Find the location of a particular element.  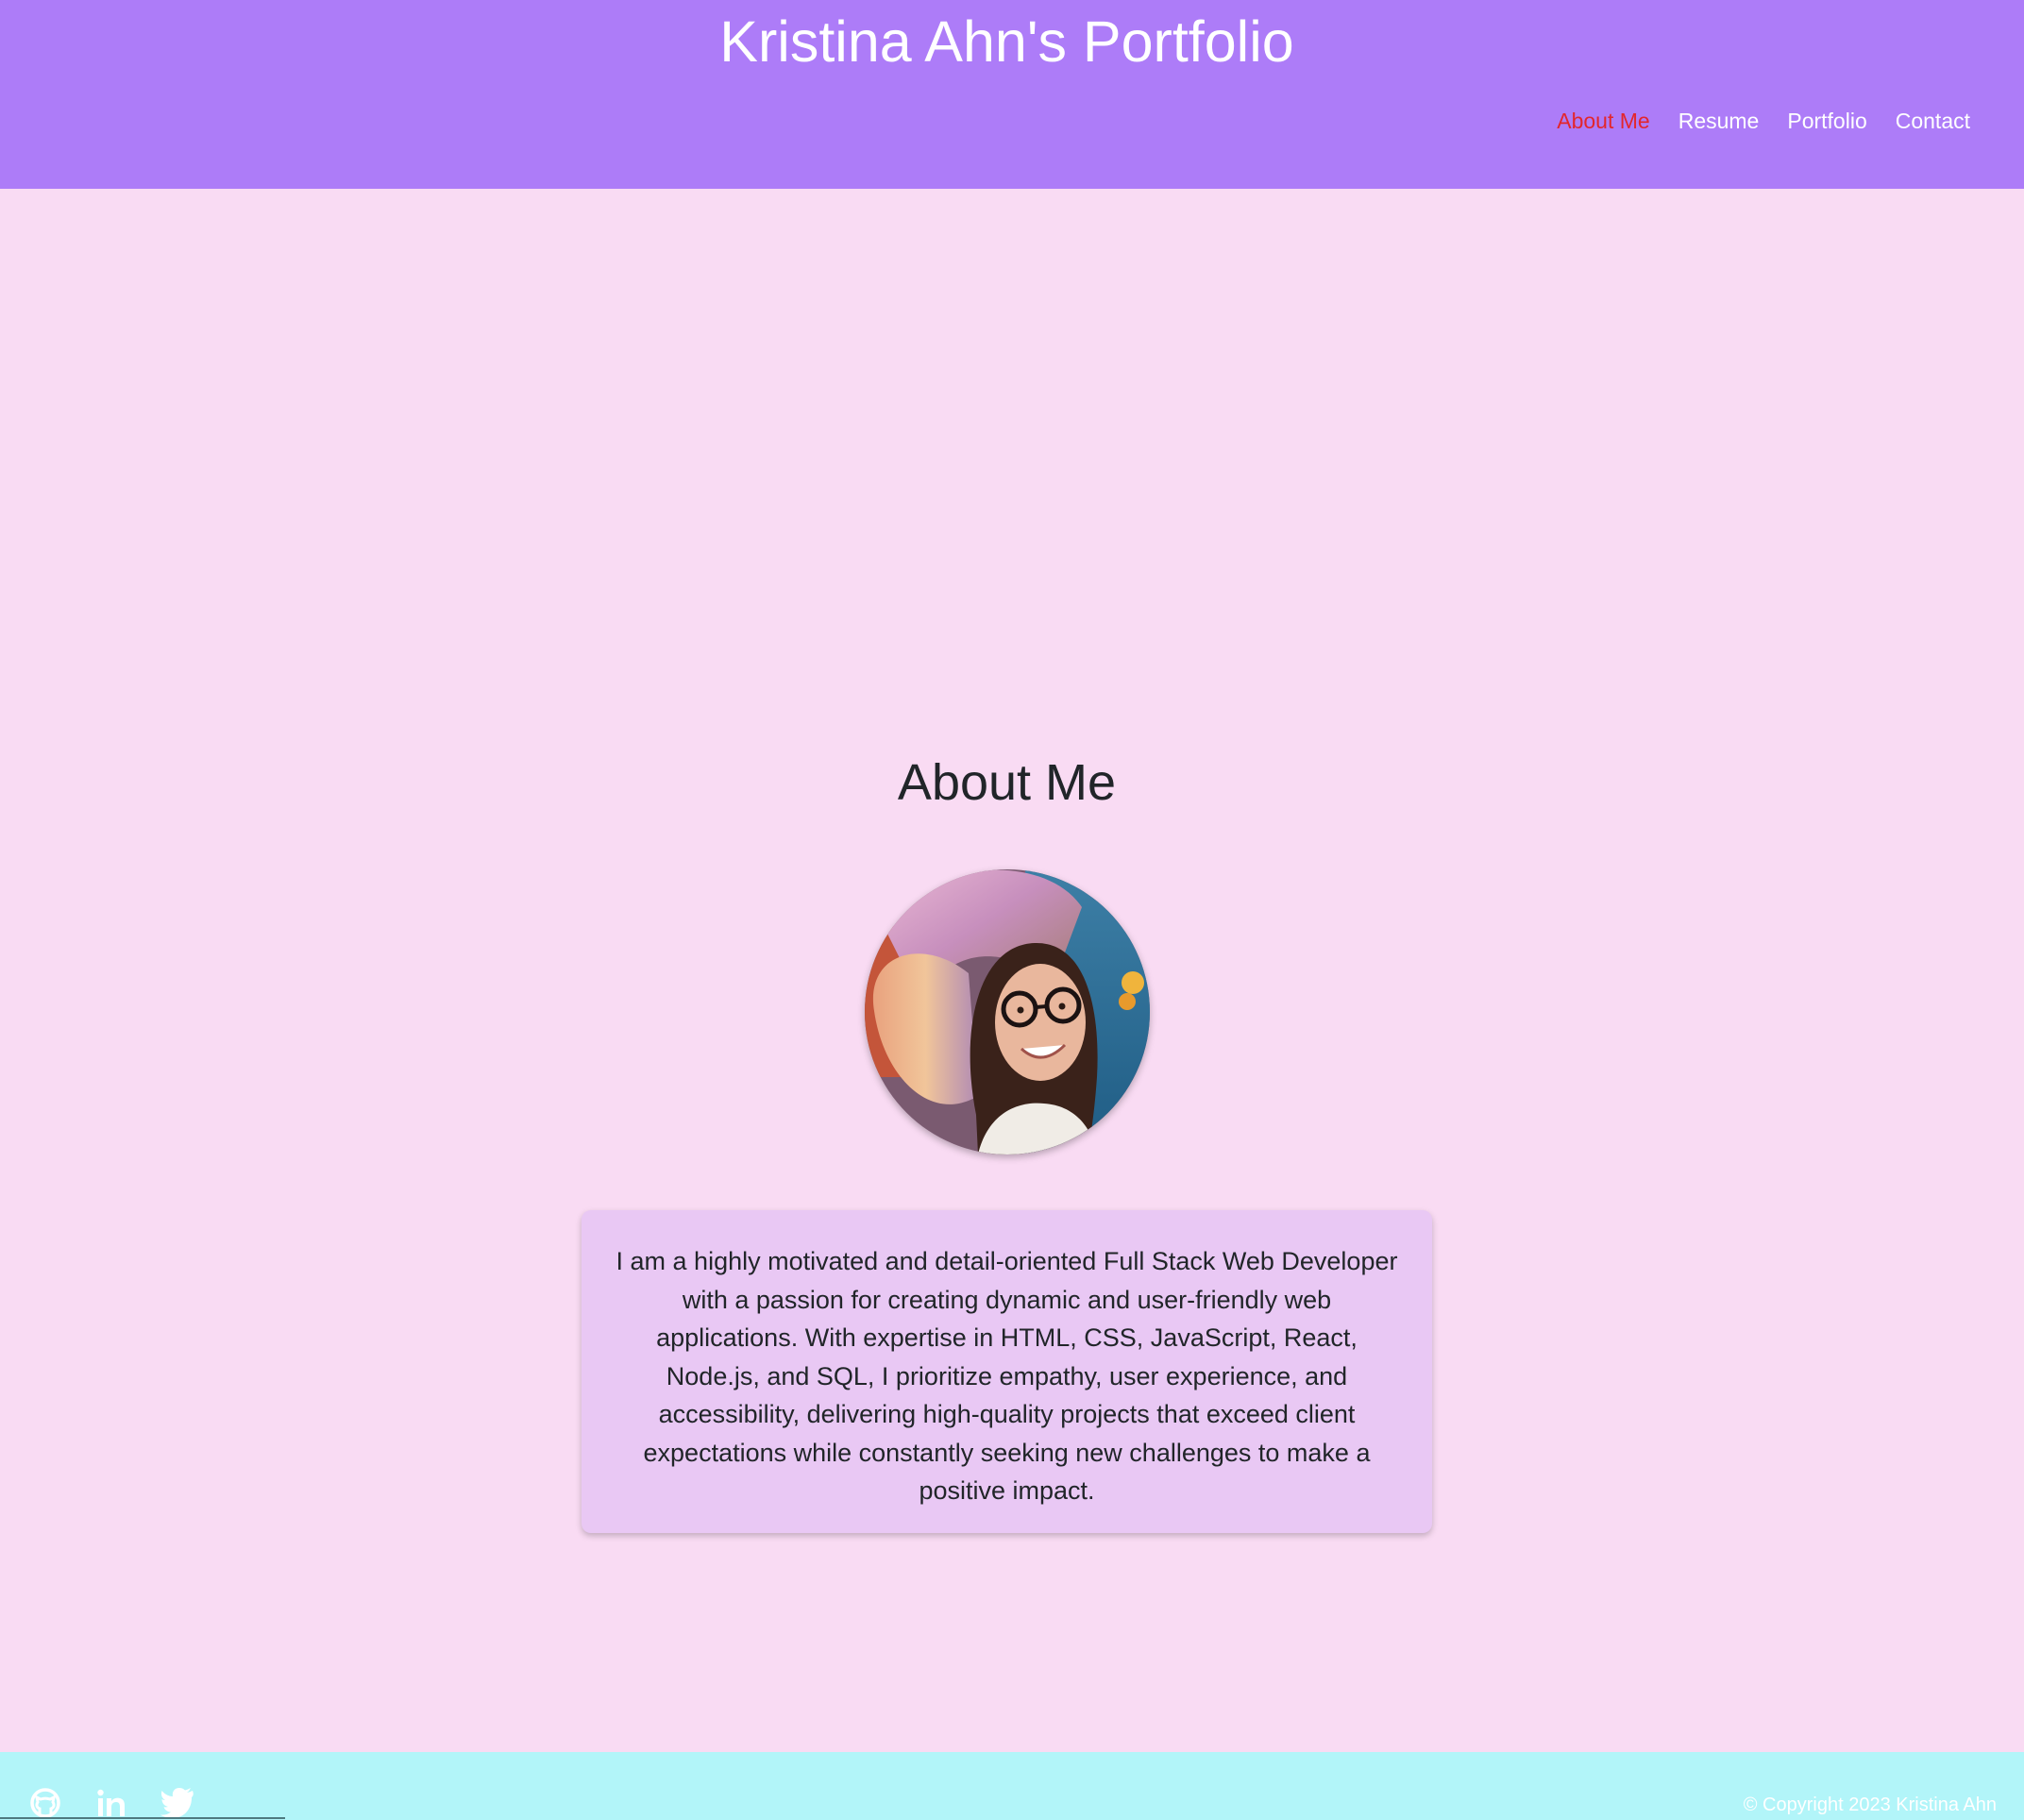

nav-resume: Resume is located at coordinates (1719, 121).